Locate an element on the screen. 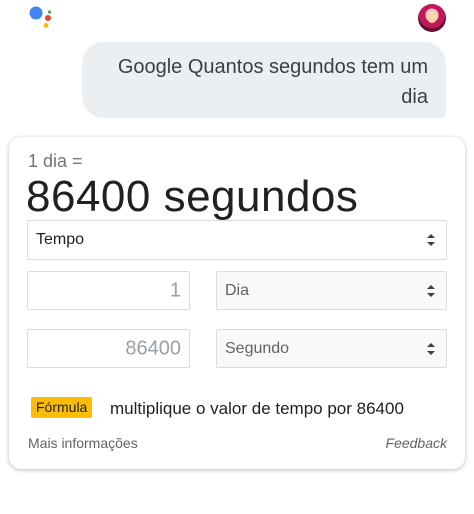  equation-input: 1 dia = is located at coordinates (55, 161).